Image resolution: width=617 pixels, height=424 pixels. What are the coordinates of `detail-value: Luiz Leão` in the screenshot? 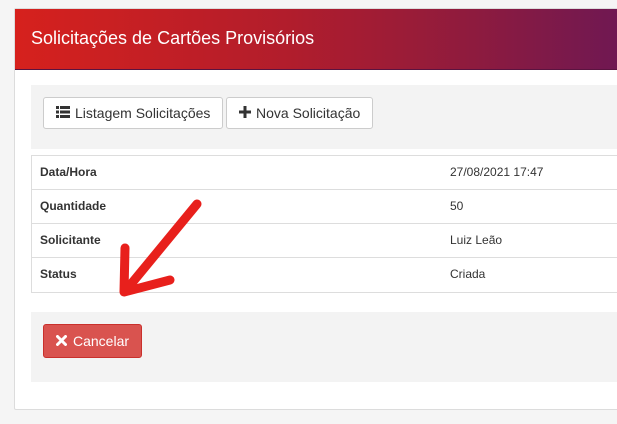 It's located at (476, 240).